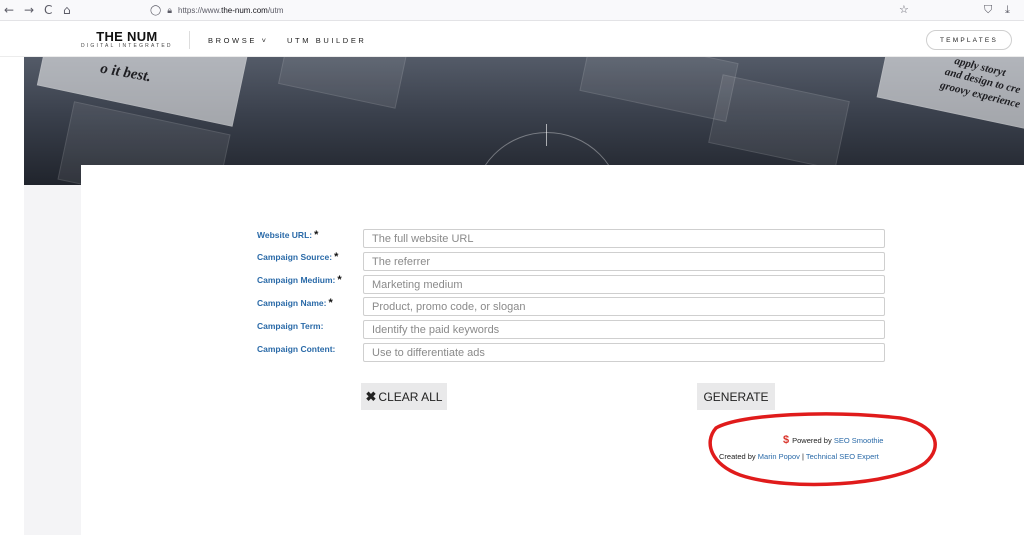 This screenshot has width=1024, height=535. I want to click on campaign-content-input, so click(624, 352).